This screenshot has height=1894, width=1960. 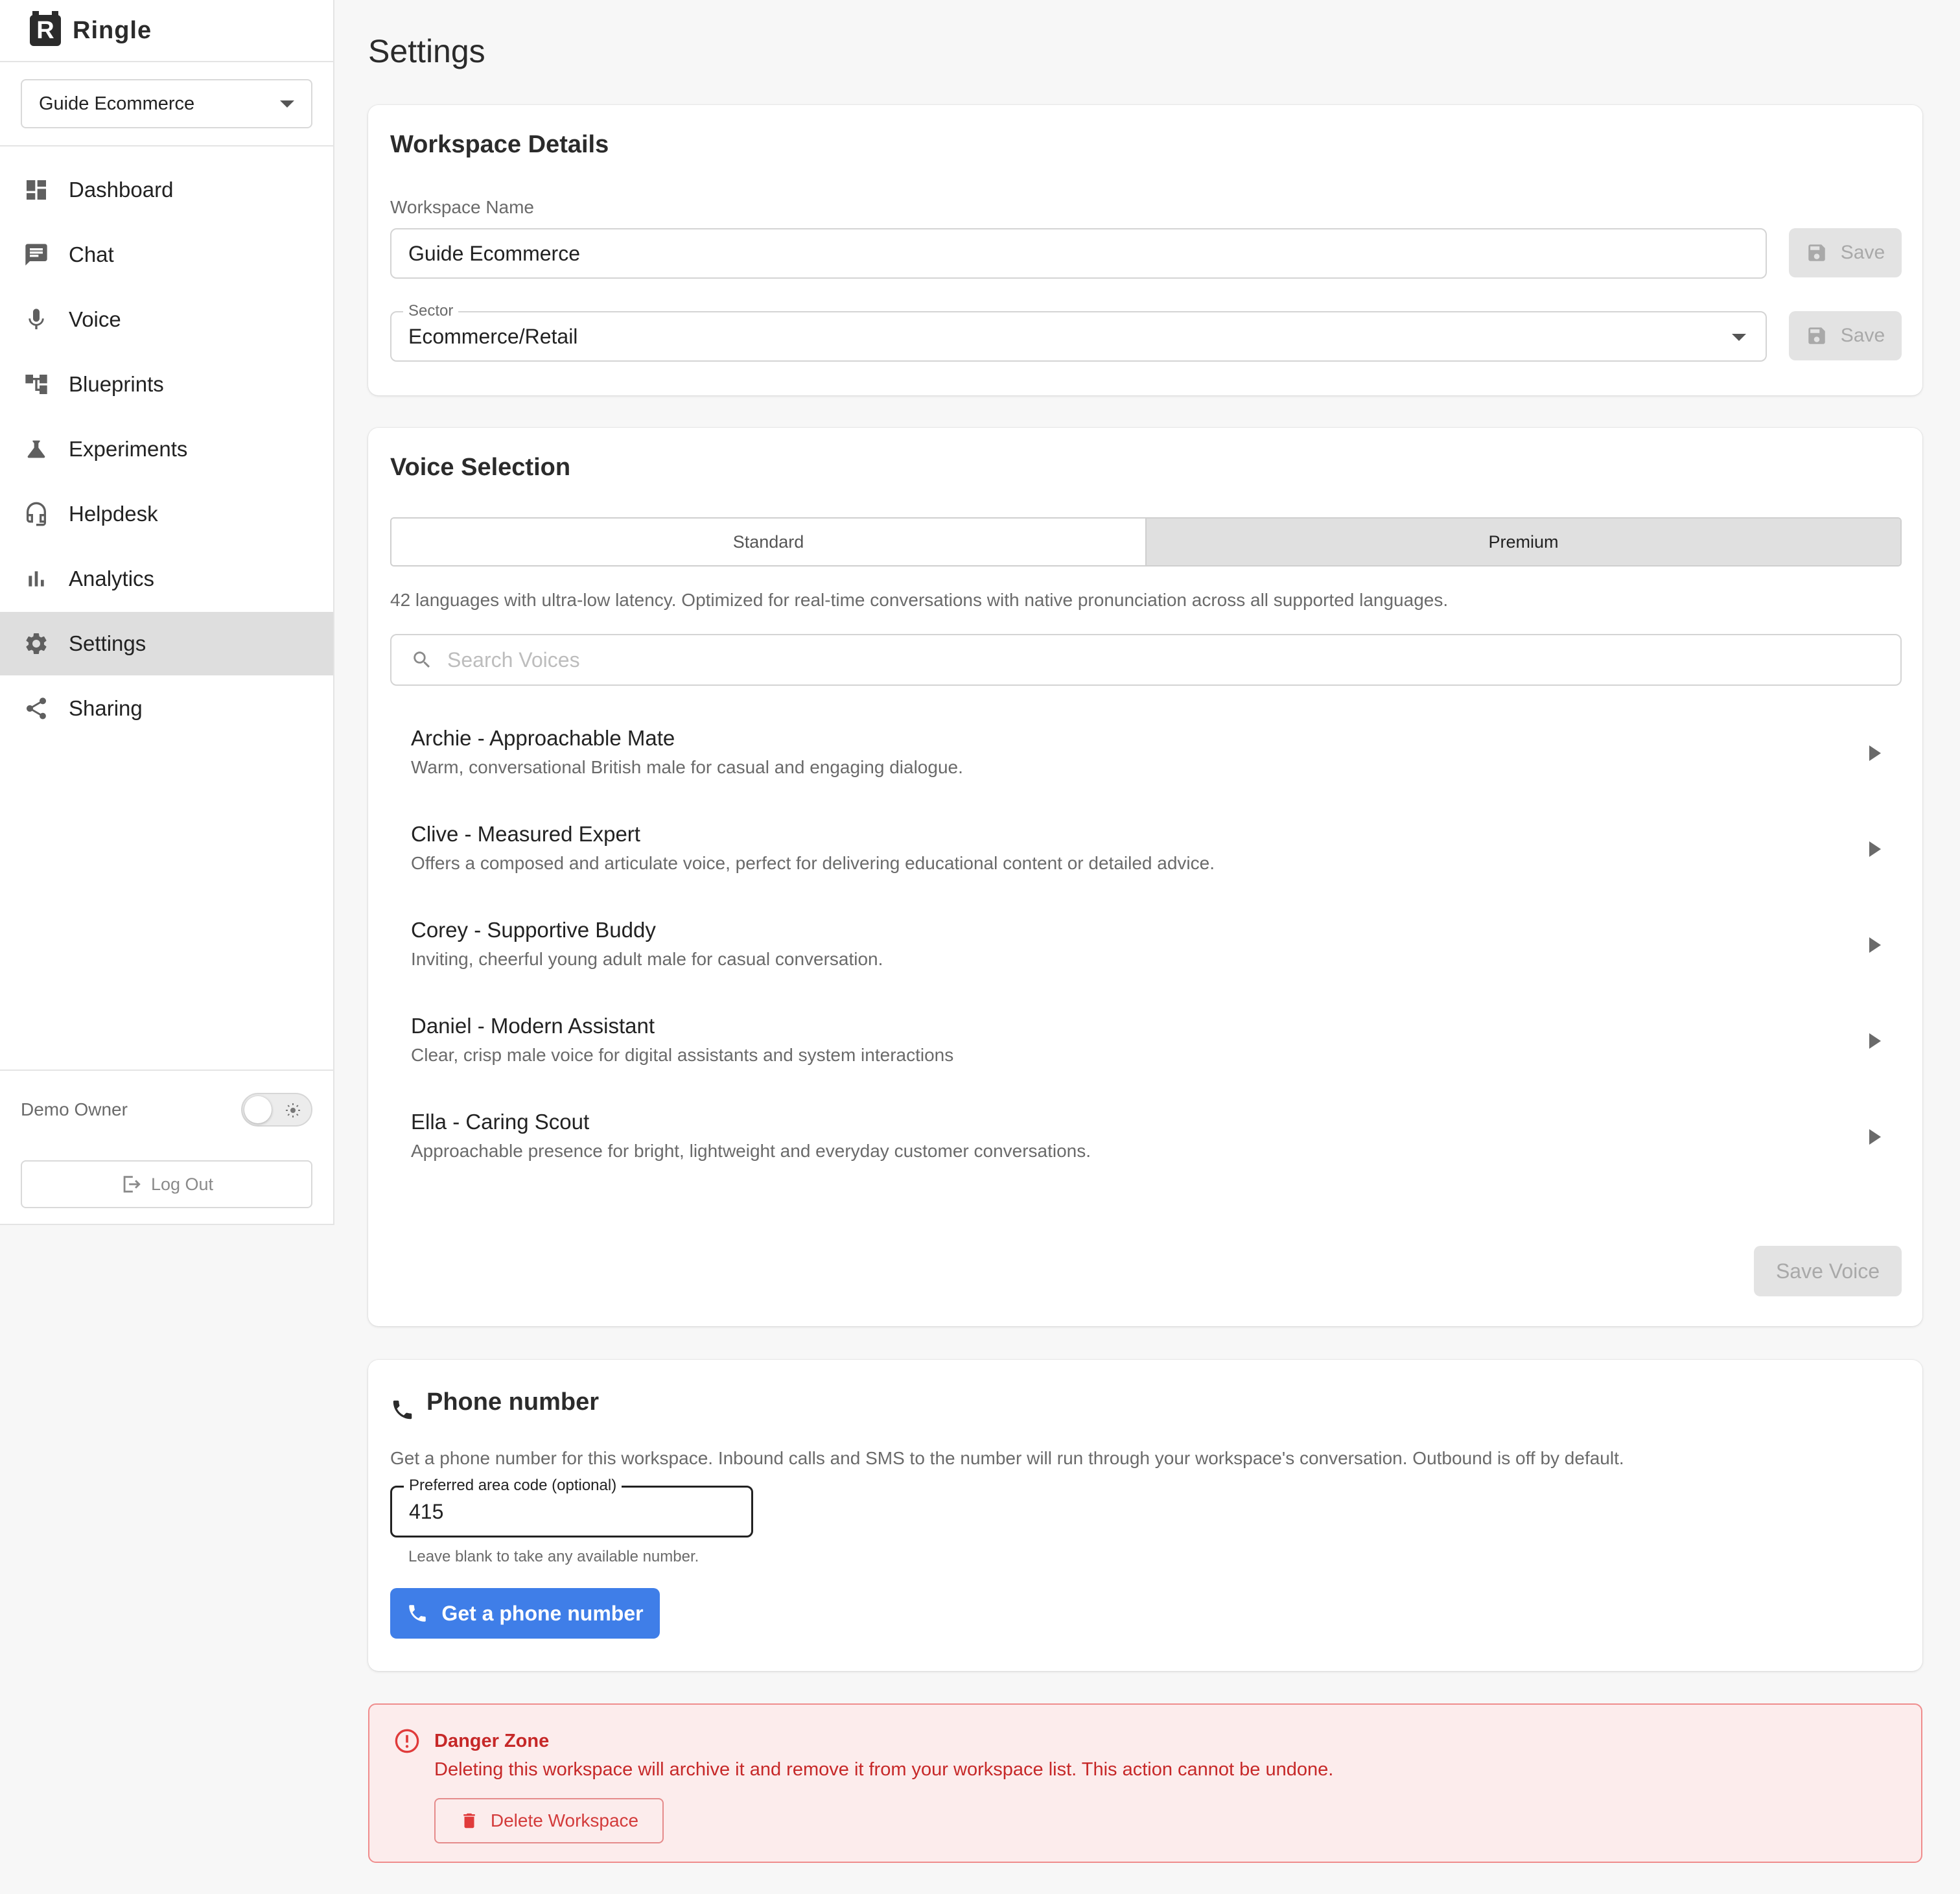 I want to click on voice-name: Corey - Supportive Buddy, so click(x=533, y=930).